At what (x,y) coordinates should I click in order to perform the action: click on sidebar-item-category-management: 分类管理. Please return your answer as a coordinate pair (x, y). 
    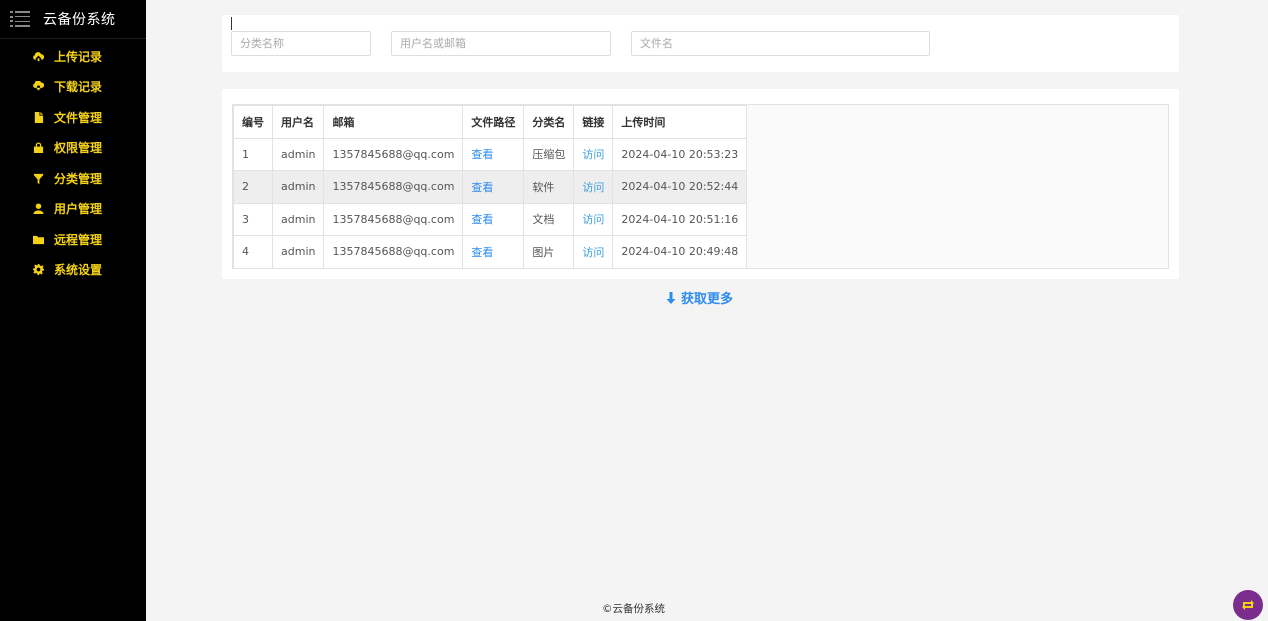
    Looking at the image, I should click on (73, 178).